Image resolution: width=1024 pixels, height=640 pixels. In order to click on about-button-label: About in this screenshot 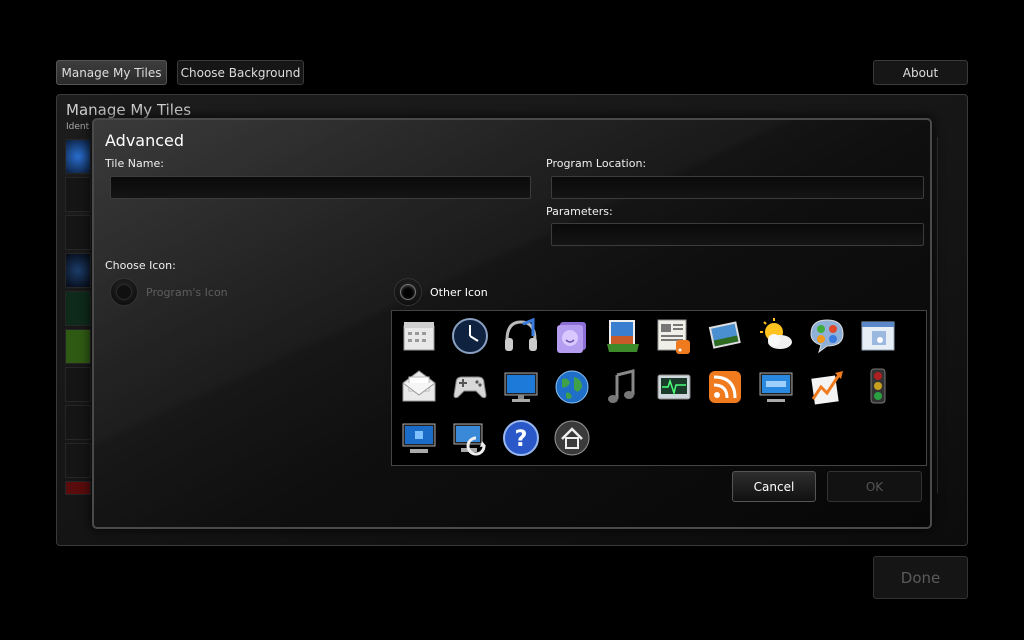, I will do `click(920, 72)`.